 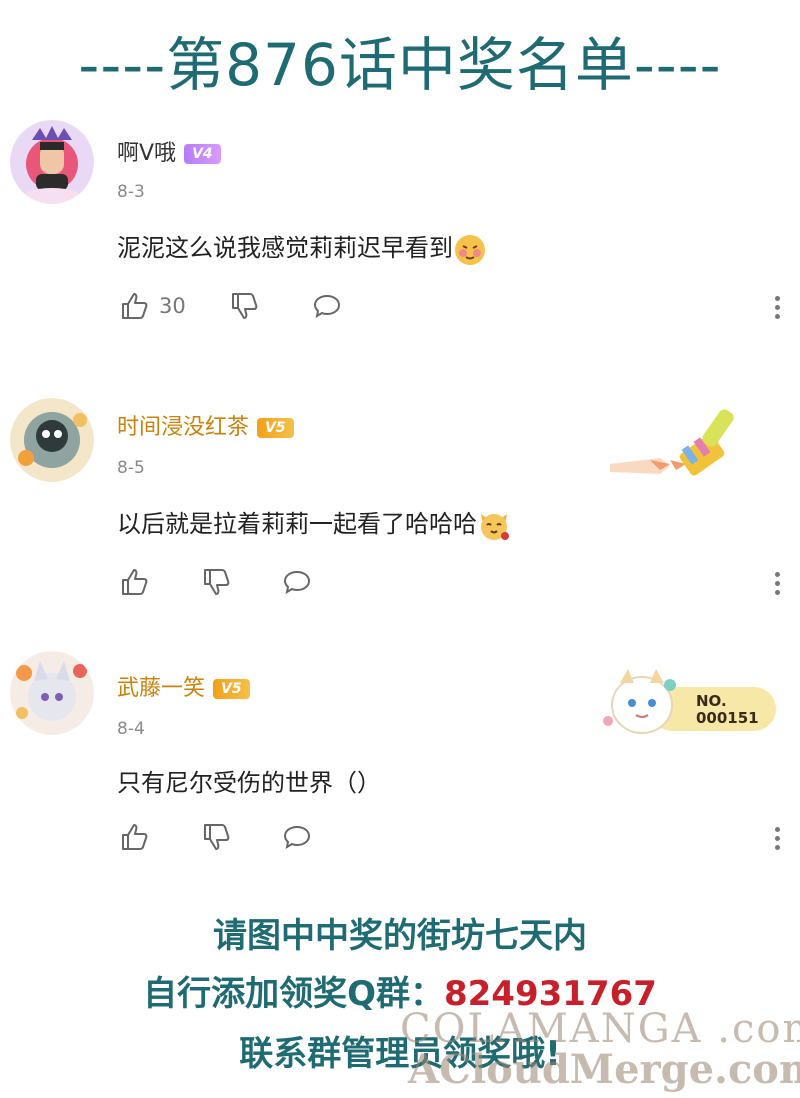 What do you see at coordinates (183, 427) in the screenshot?
I see `username-text: 时间浸没红茶` at bounding box center [183, 427].